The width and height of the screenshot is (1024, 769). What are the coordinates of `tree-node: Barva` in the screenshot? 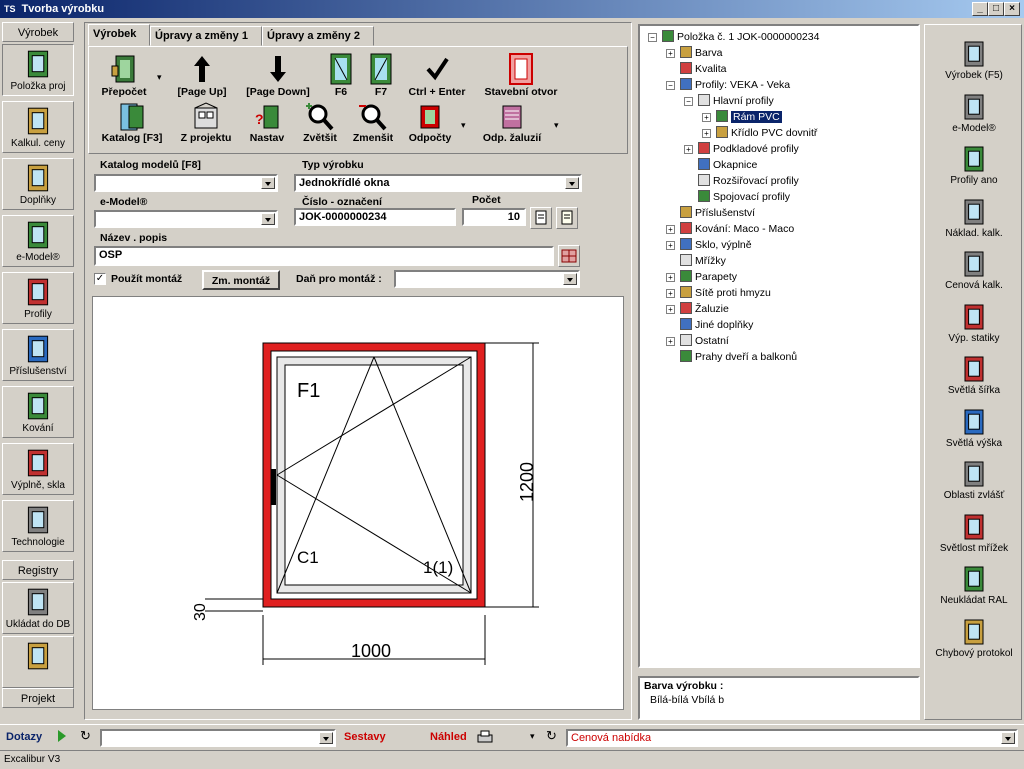 It's located at (701, 53).